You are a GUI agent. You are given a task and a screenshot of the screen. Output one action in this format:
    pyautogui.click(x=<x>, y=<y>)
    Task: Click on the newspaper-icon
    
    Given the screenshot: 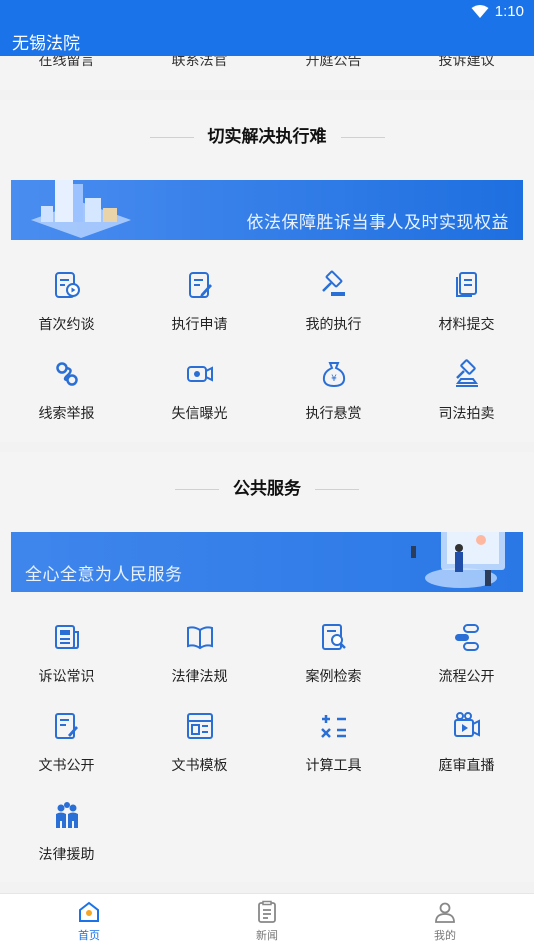 What is the action you would take?
    pyautogui.click(x=66, y=637)
    